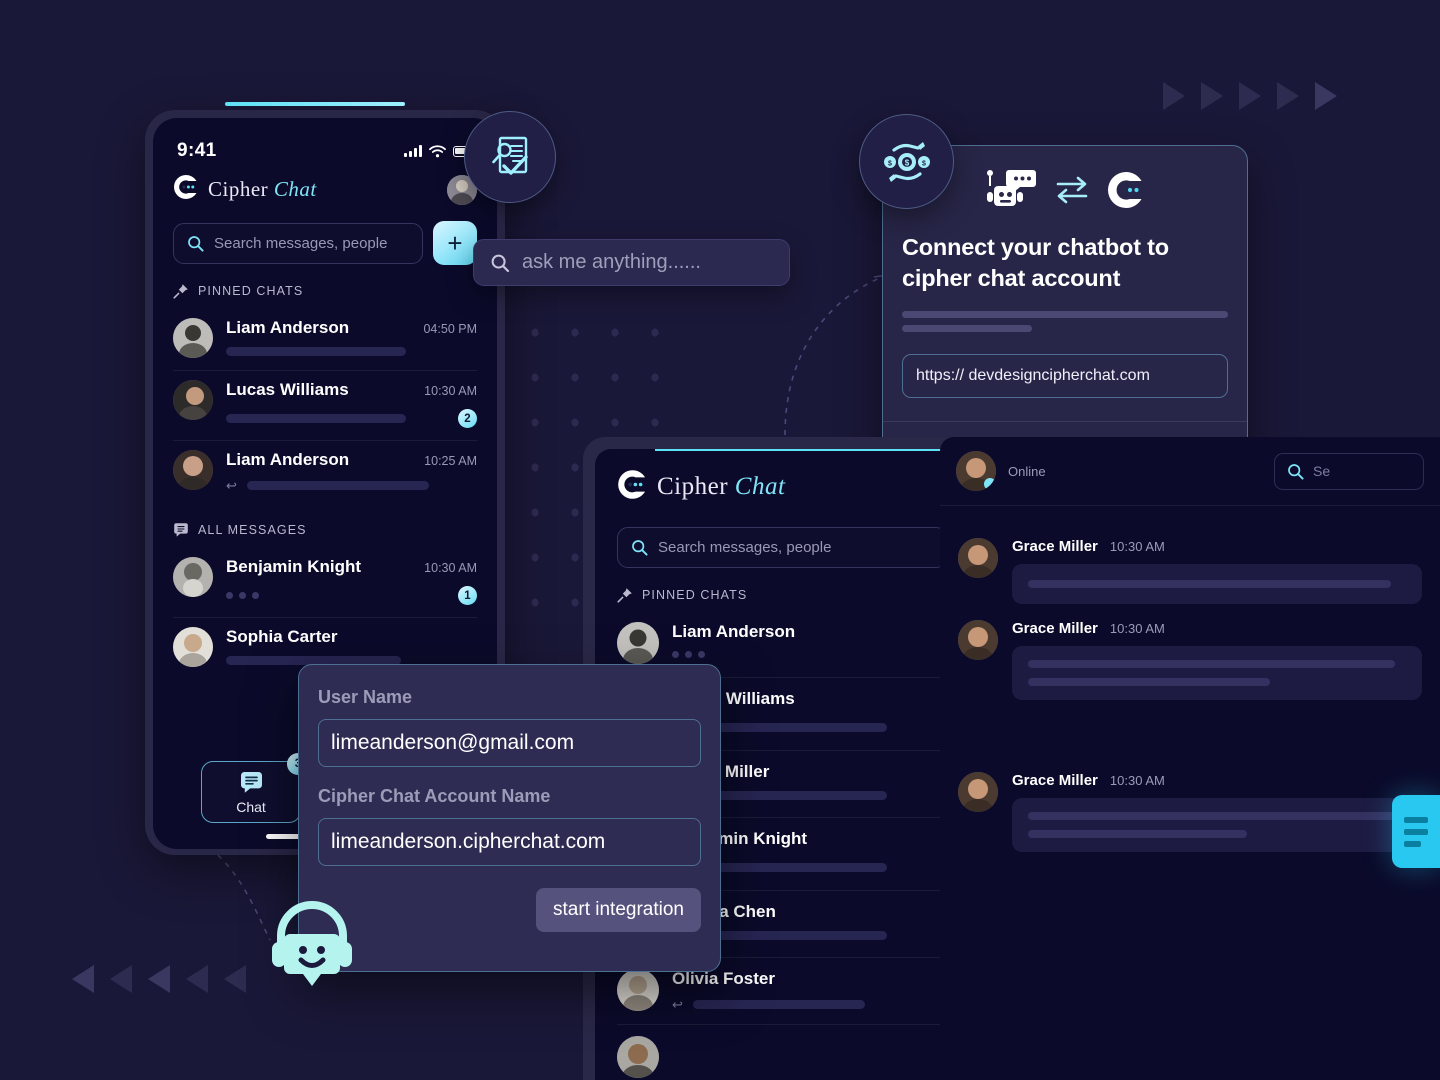 Image resolution: width=1440 pixels, height=1080 pixels. I want to click on wifi-icon, so click(437, 150).